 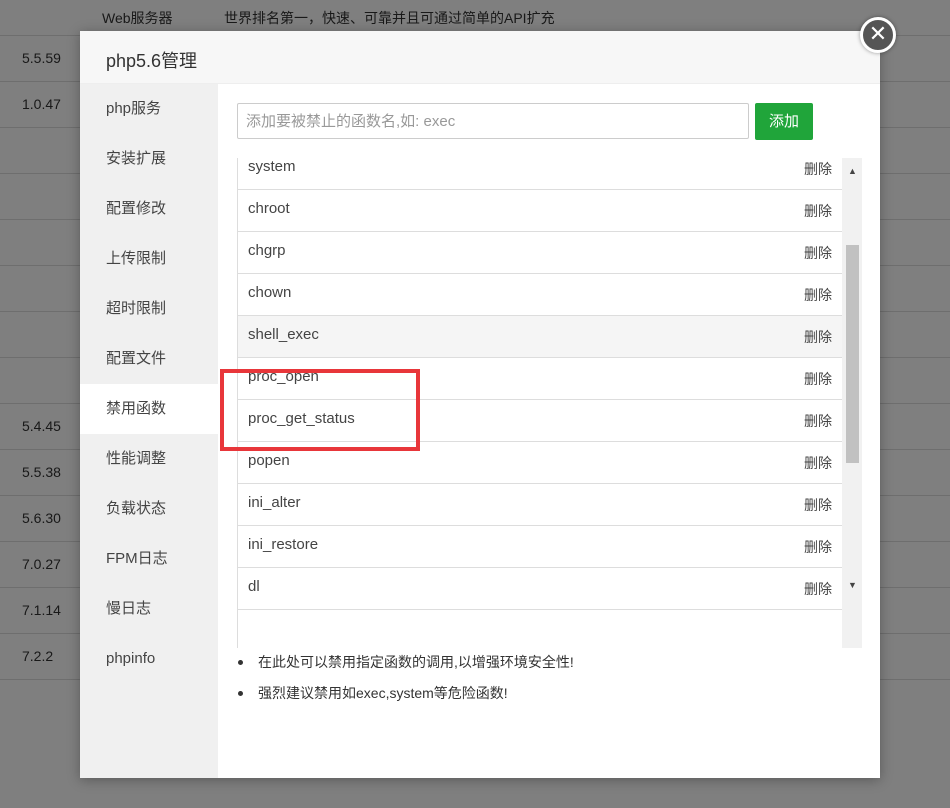 What do you see at coordinates (784, 121) in the screenshot?
I see `add-button: 添加` at bounding box center [784, 121].